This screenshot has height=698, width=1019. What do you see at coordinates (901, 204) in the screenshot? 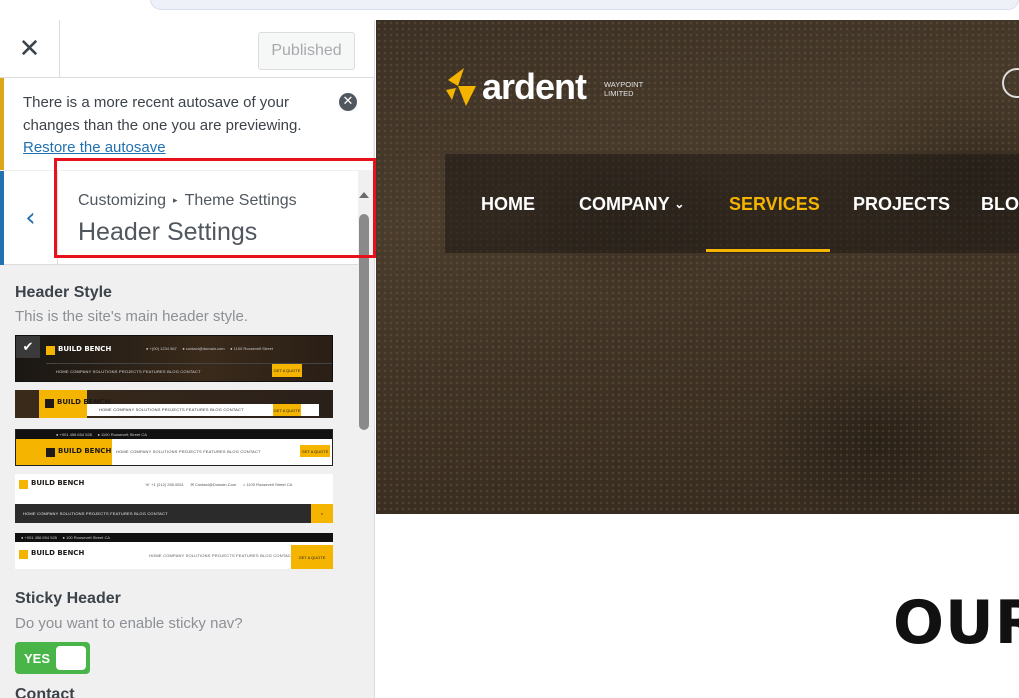
I see `nav-projects: PROJECTS` at bounding box center [901, 204].